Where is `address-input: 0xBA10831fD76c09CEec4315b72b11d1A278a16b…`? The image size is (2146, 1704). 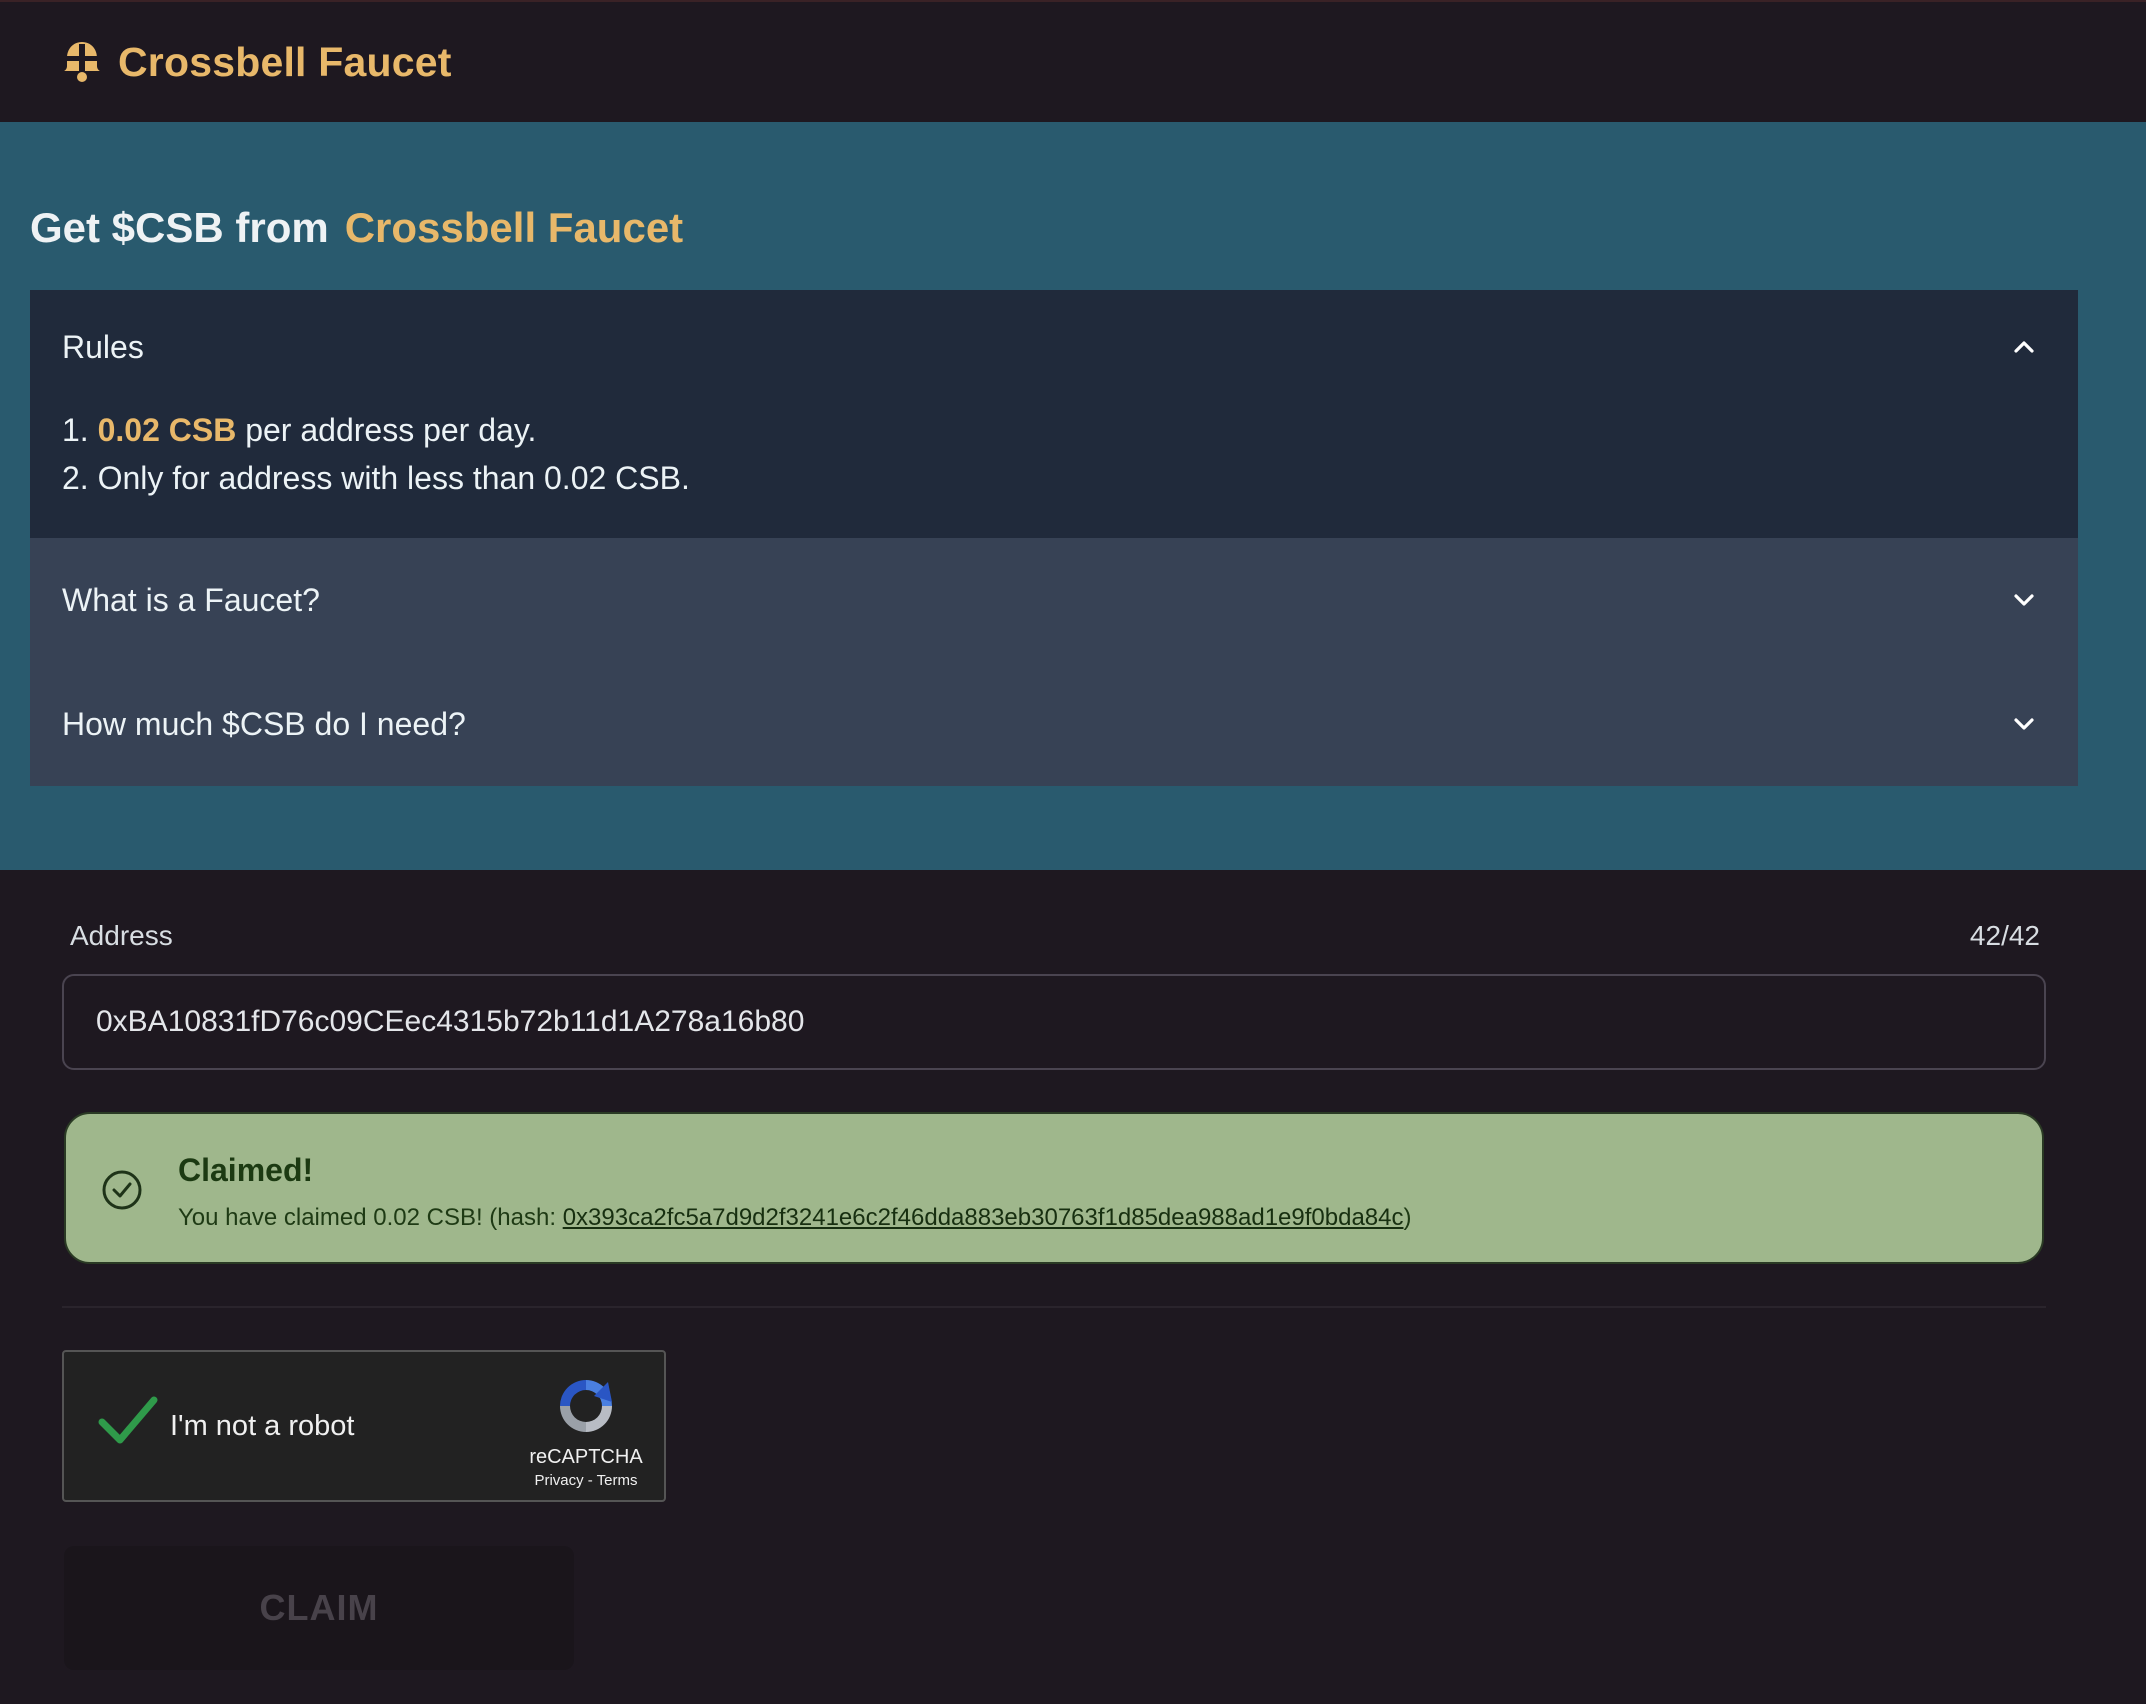 address-input: 0xBA10831fD76c09CEec4315b72b11d1A278a16b… is located at coordinates (1054, 1022).